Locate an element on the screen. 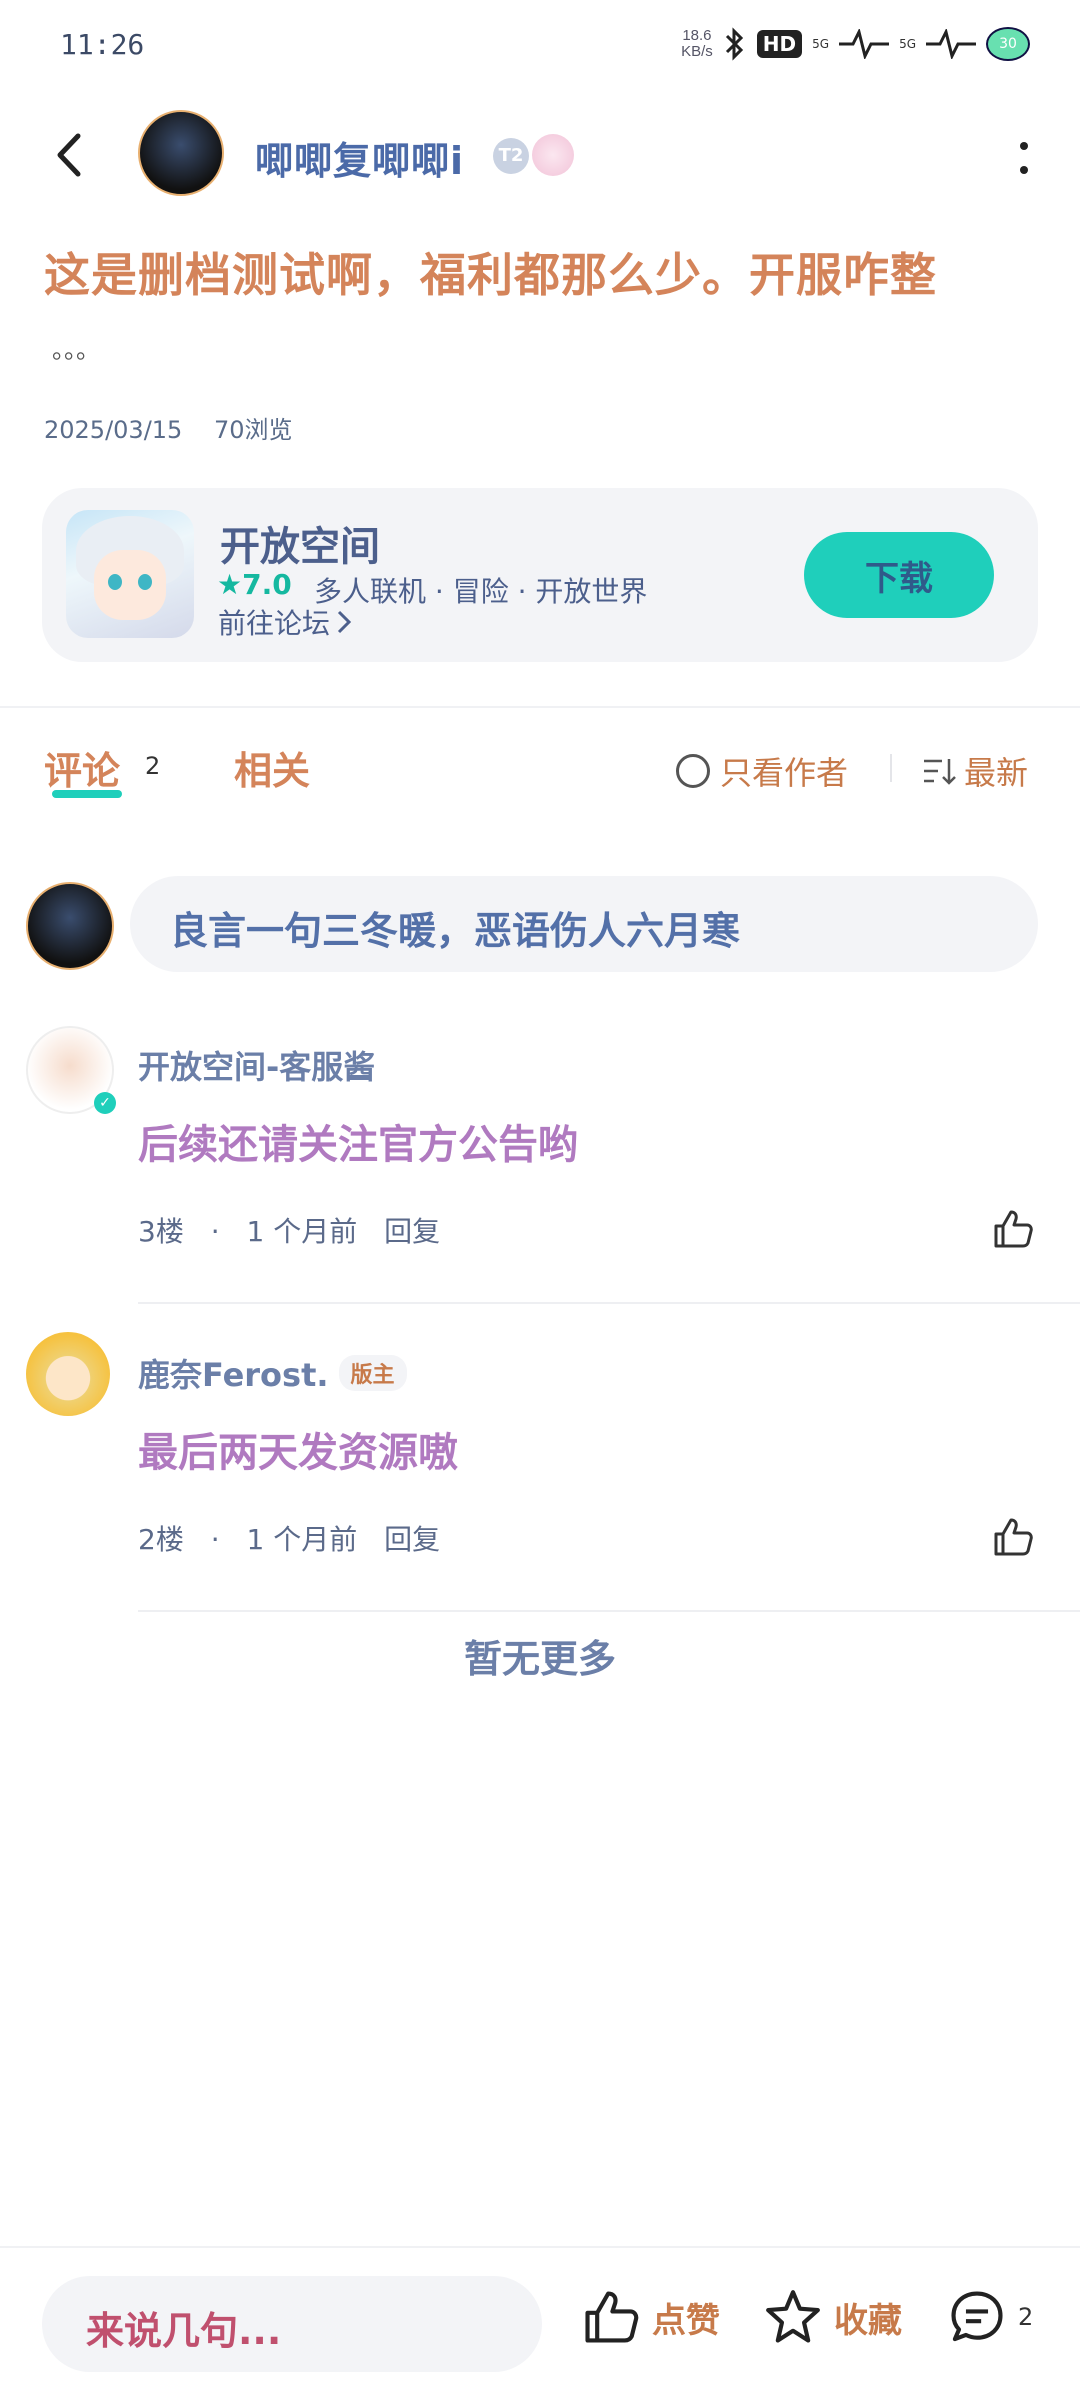 This screenshot has width=1080, height=2403. author-name: 唧唧复唧唧i is located at coordinates (359, 157).